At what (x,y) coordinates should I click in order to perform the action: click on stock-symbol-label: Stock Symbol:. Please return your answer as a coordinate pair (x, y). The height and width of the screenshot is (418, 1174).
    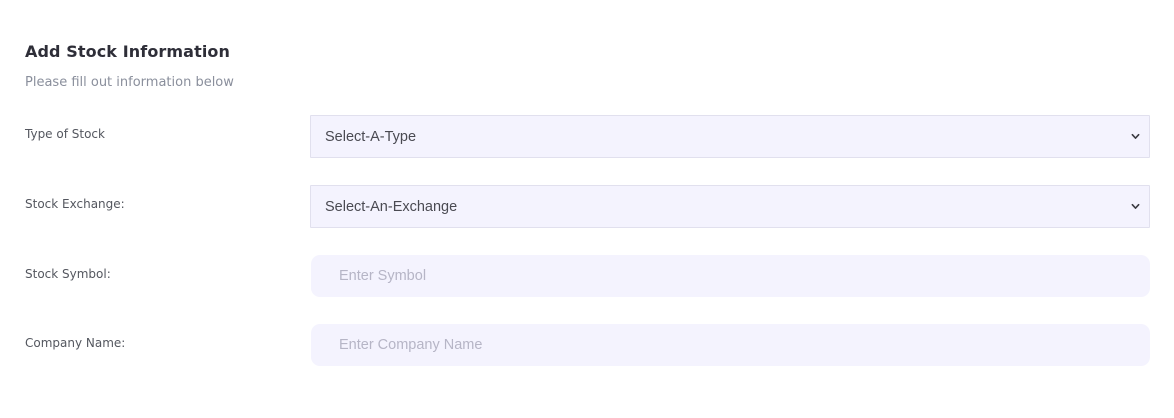
    Looking at the image, I should click on (68, 274).